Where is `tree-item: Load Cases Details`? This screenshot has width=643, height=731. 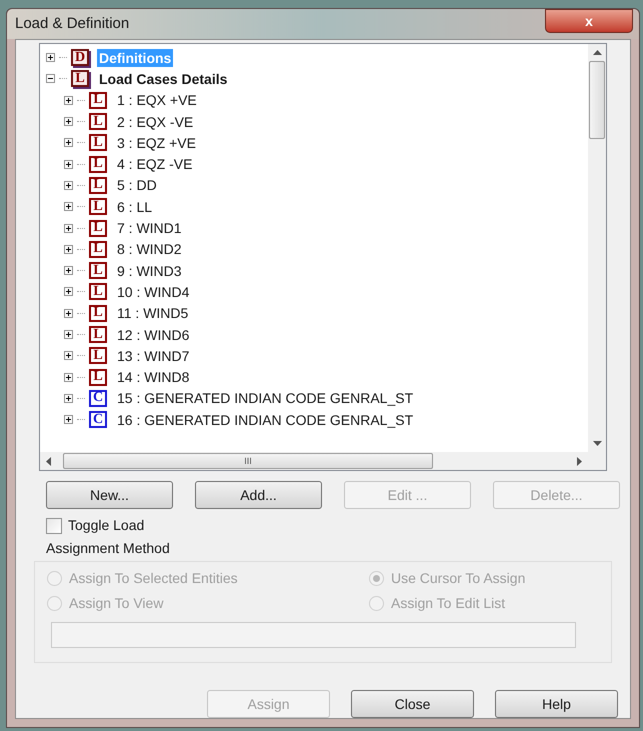 tree-item: Load Cases Details is located at coordinates (163, 79).